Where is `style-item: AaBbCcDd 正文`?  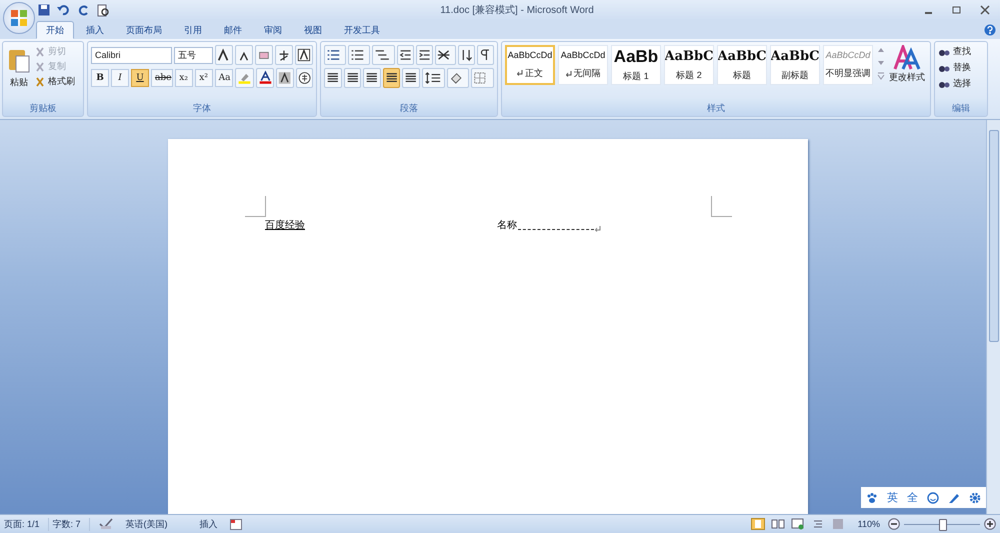
style-item: AaBbCcDd 正文 is located at coordinates (530, 65).